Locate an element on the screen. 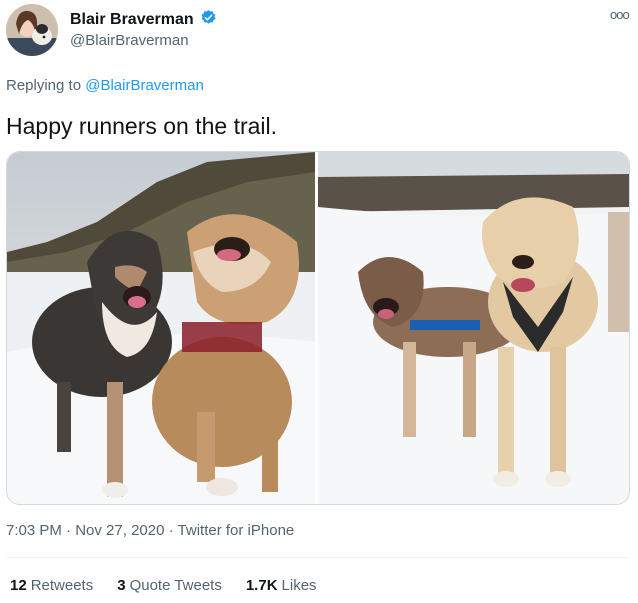 Image resolution: width=638 pixels, height=603 pixels. tweet-source: Twitter for iPhone is located at coordinates (236, 530).